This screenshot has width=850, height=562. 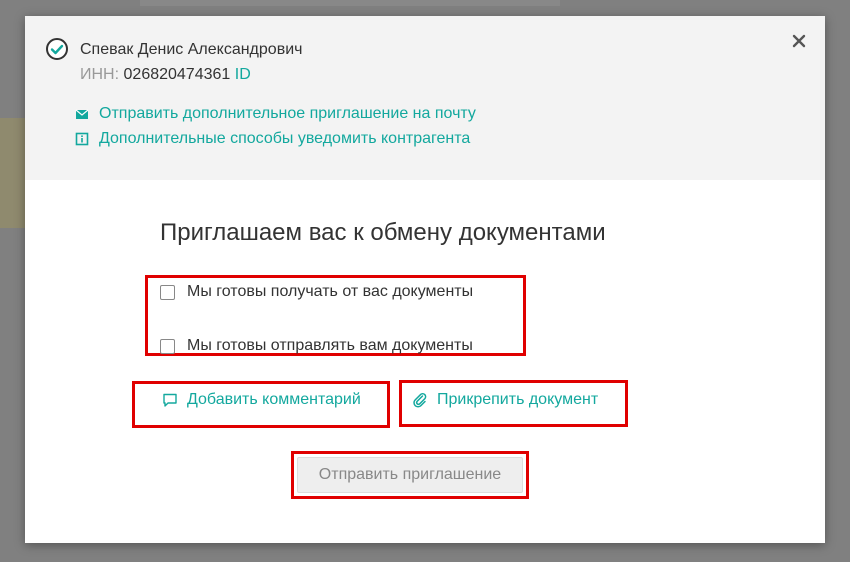 I want to click on attach-document-button: Прикрепить документ, so click(x=505, y=400).